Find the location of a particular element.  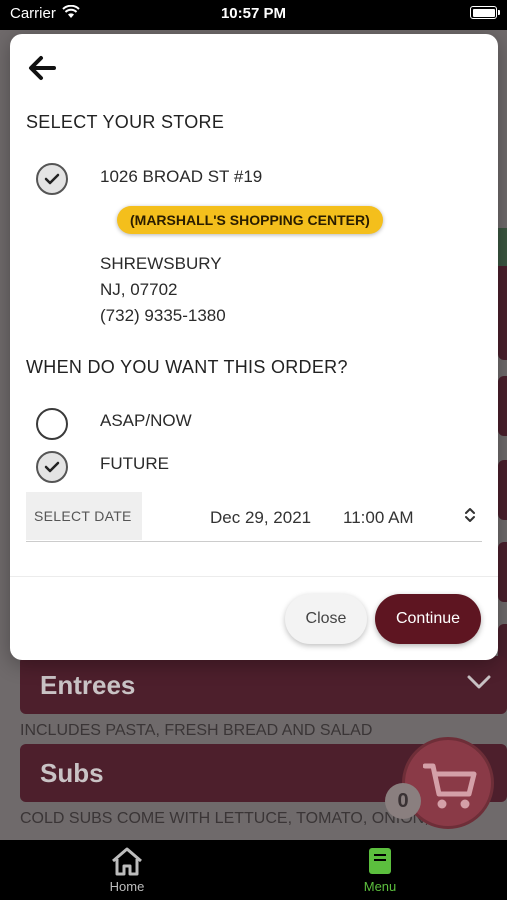

category-description: INCLUDES PASTA, FRESH BREAD AND SALAD is located at coordinates (196, 730).